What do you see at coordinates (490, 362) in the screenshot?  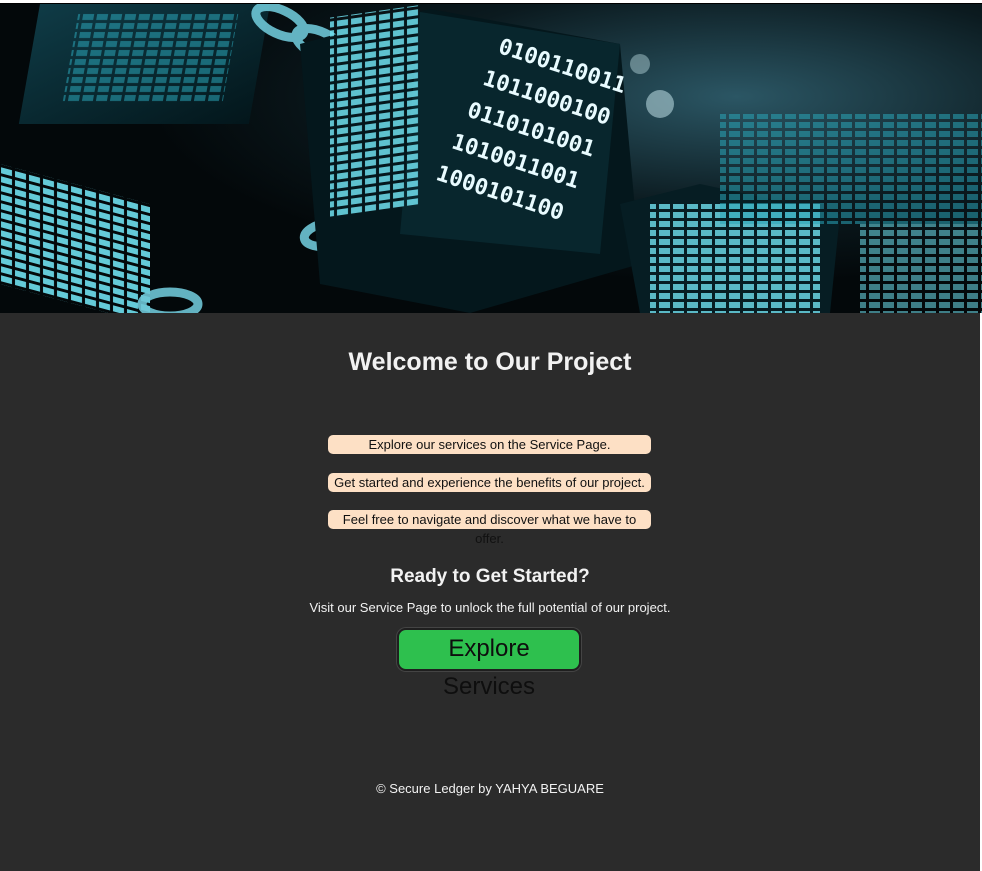 I see `page-title: Welcome to Our Project` at bounding box center [490, 362].